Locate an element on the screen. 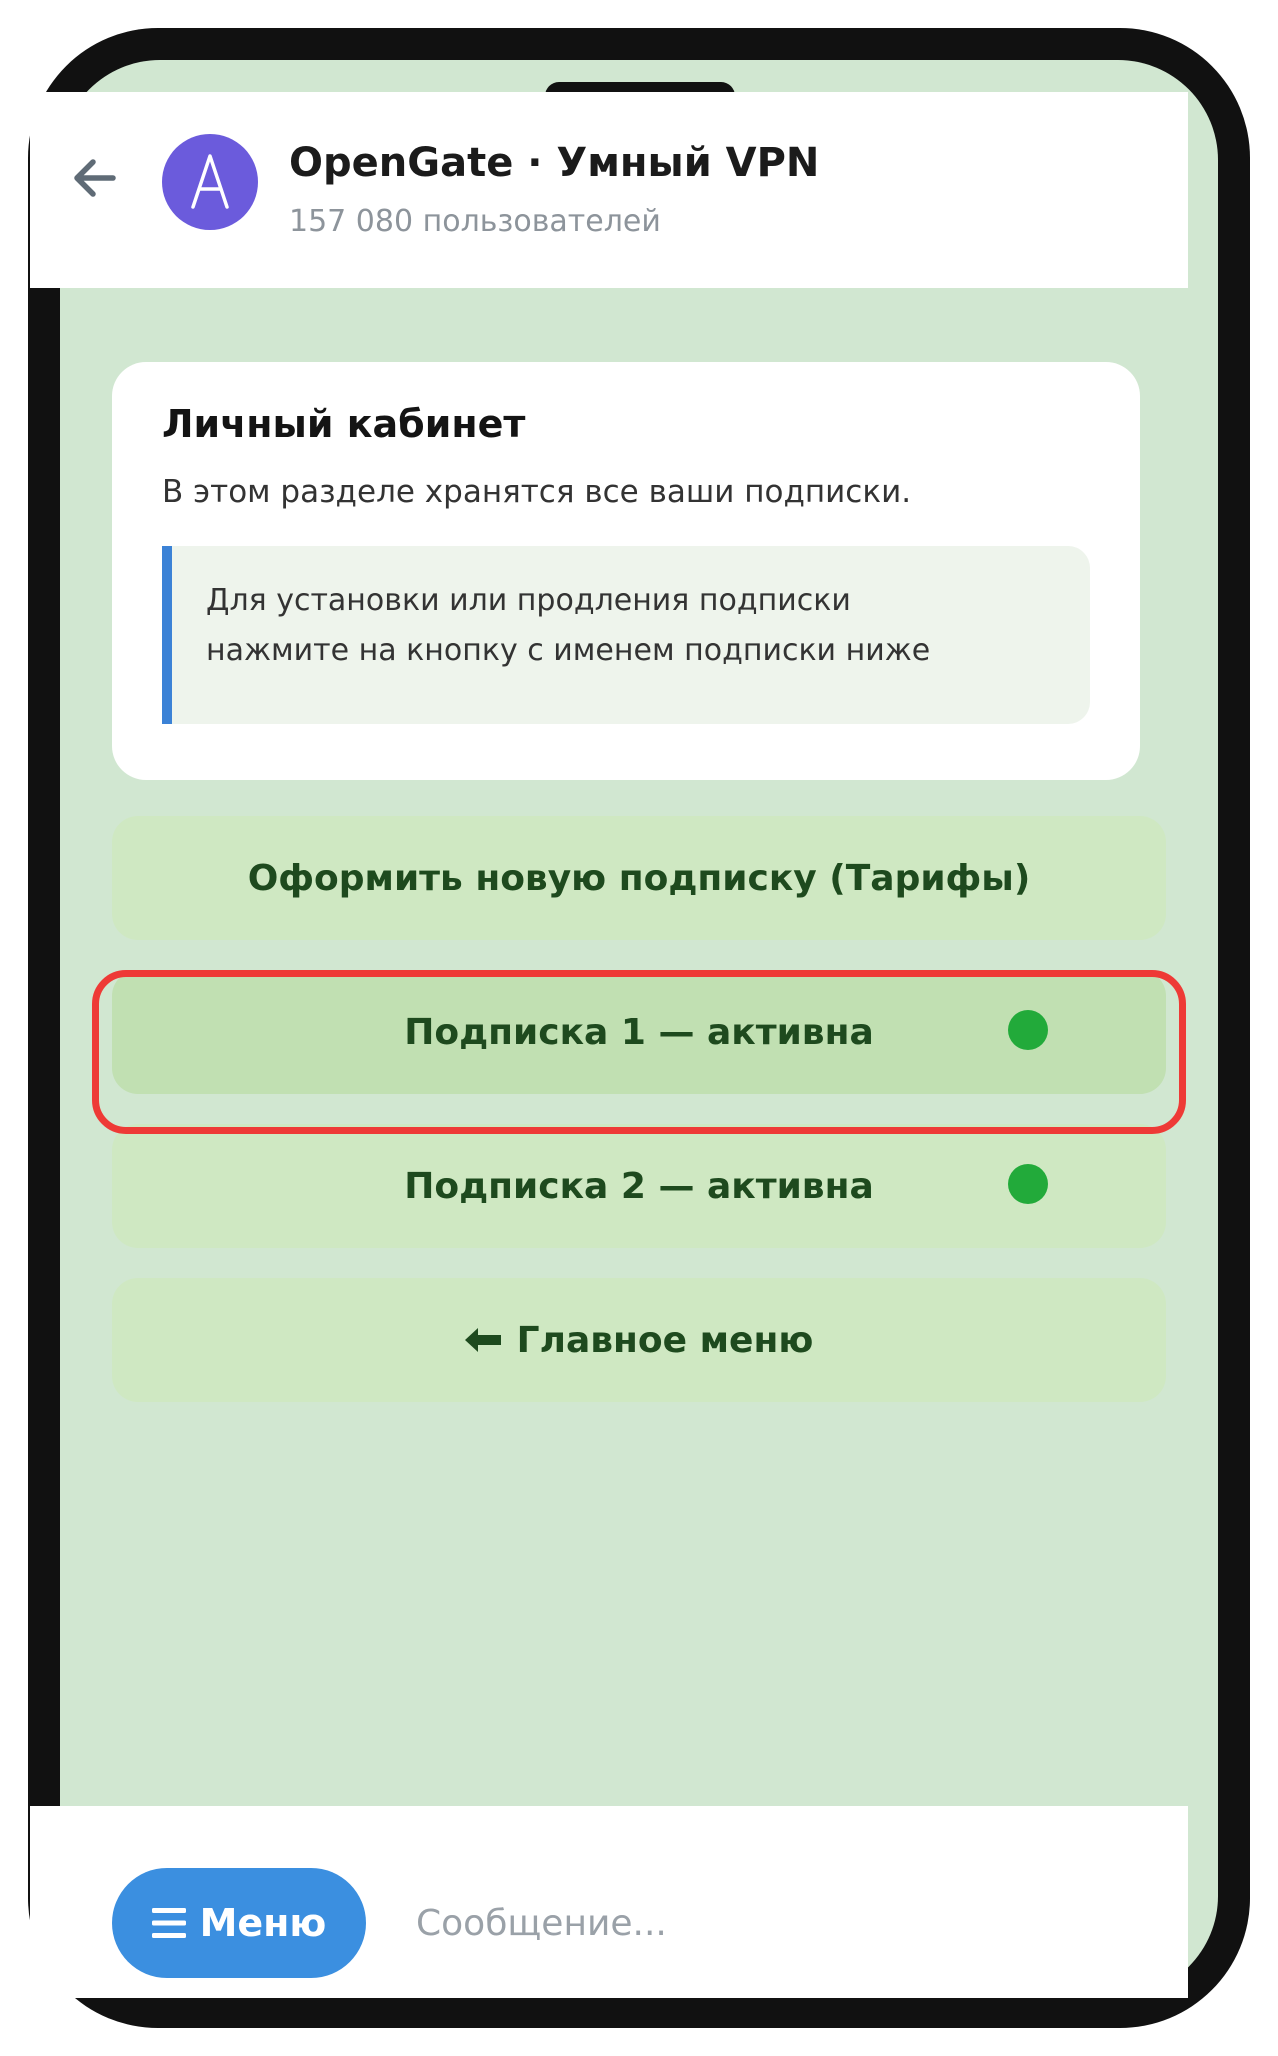 The height and width of the screenshot is (2056, 1278). subscription-1-label: Подписка 1 — активна is located at coordinates (639, 1032).